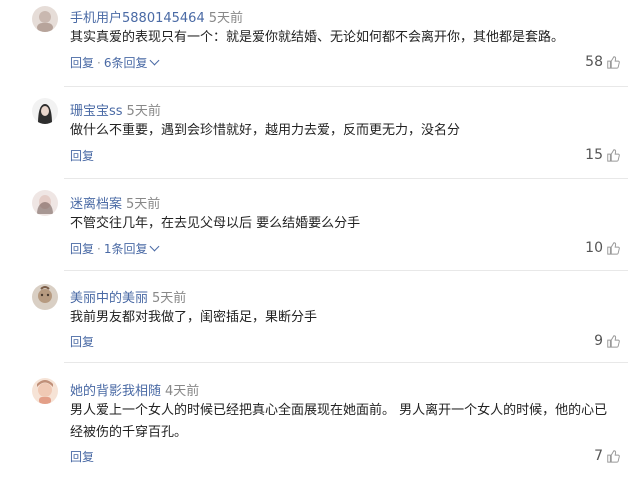 The width and height of the screenshot is (640, 485). I want to click on like-button: 9, so click(607, 341).